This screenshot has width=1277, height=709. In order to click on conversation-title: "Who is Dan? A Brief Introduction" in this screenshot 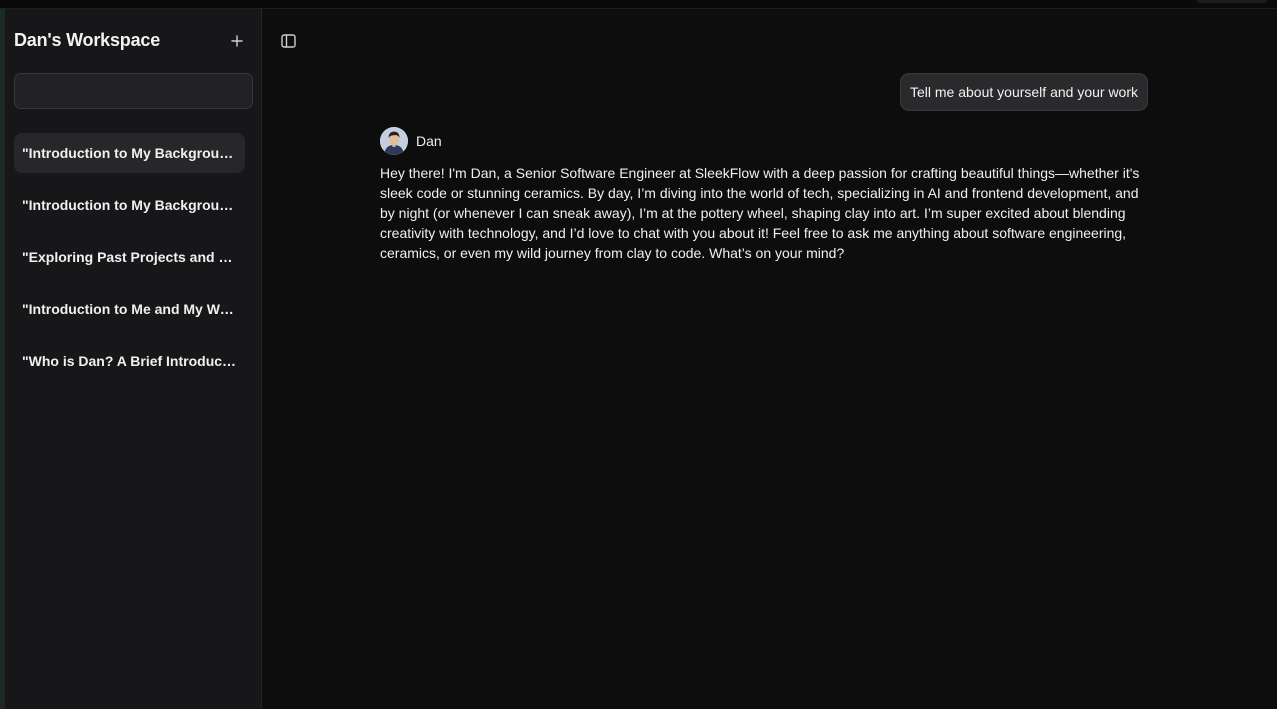, I will do `click(129, 361)`.